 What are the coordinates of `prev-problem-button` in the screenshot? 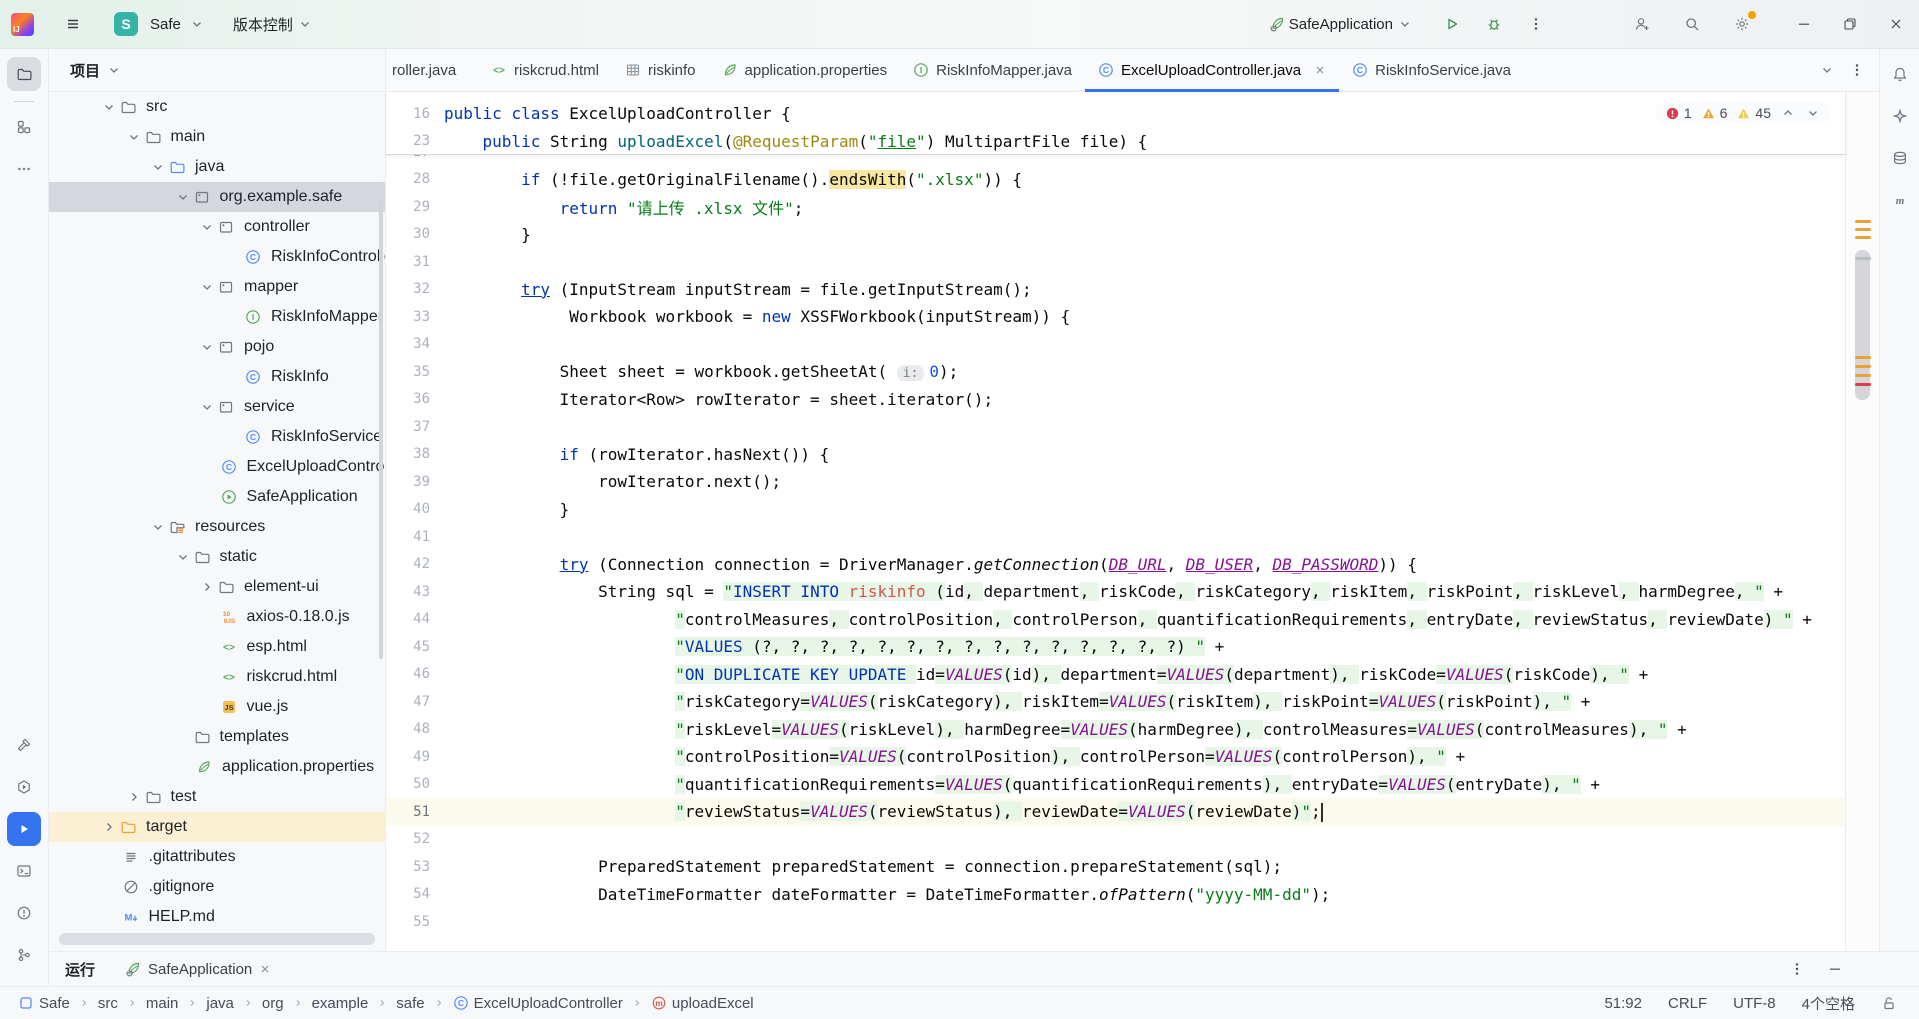 It's located at (1788, 113).